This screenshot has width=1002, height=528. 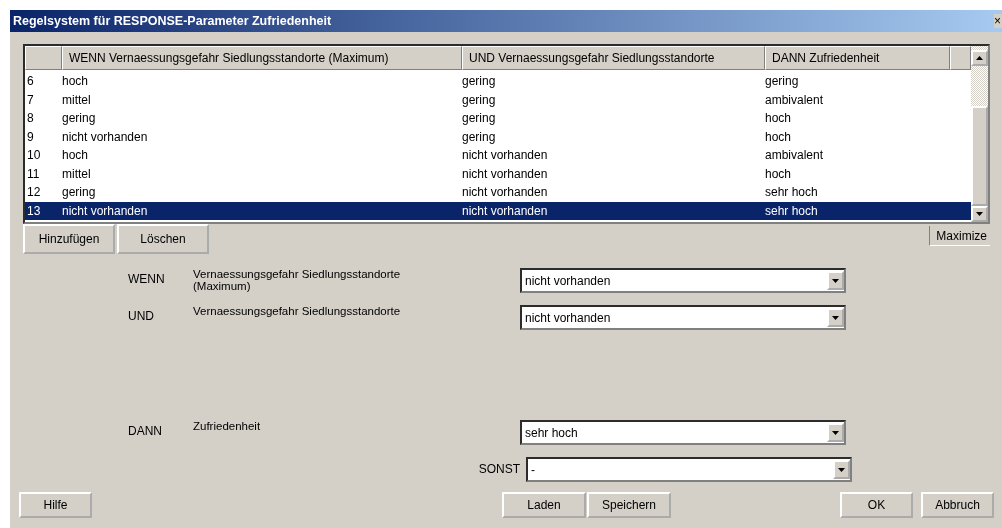 I want to click on column-header: DANN Zufriedenheit, so click(x=857, y=58).